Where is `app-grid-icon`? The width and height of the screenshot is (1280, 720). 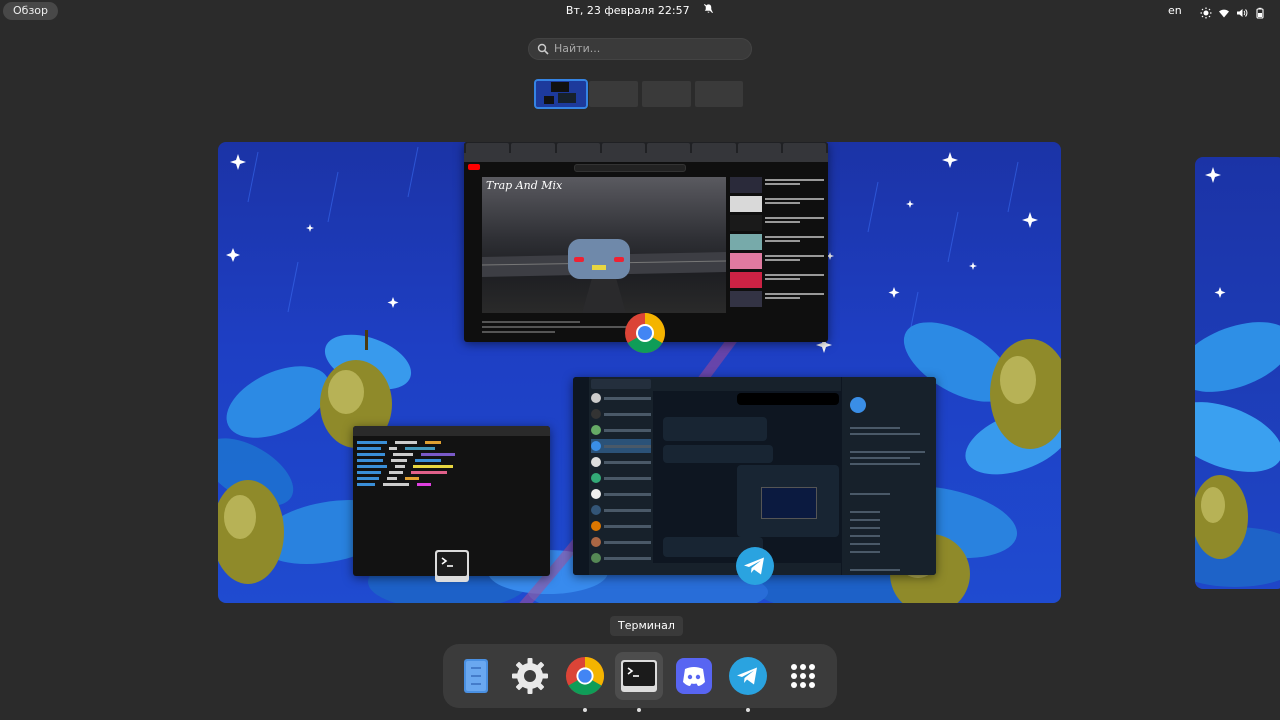
app-grid-icon is located at coordinates (803, 676).